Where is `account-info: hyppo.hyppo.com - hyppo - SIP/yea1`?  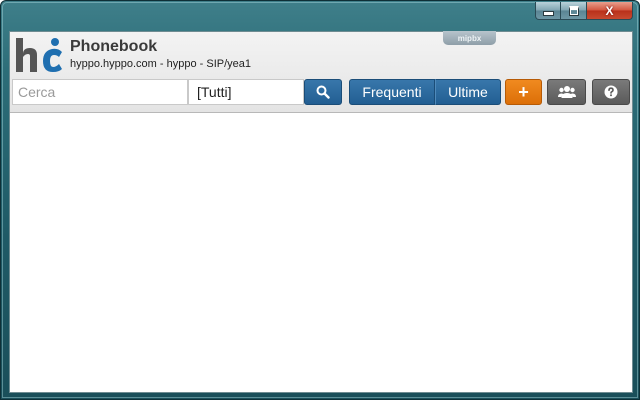
account-info: hyppo.hyppo.com - hyppo - SIP/yea1 is located at coordinates (160, 64).